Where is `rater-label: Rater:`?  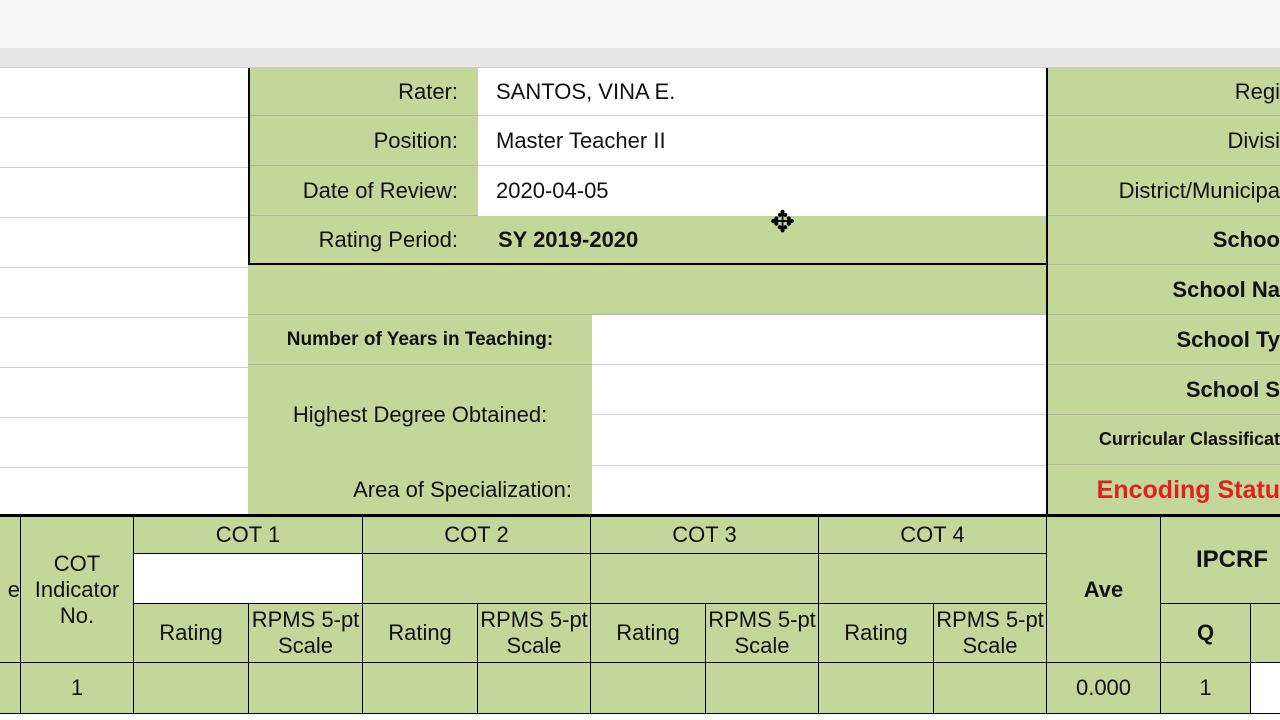 rater-label: Rater: is located at coordinates (364, 92).